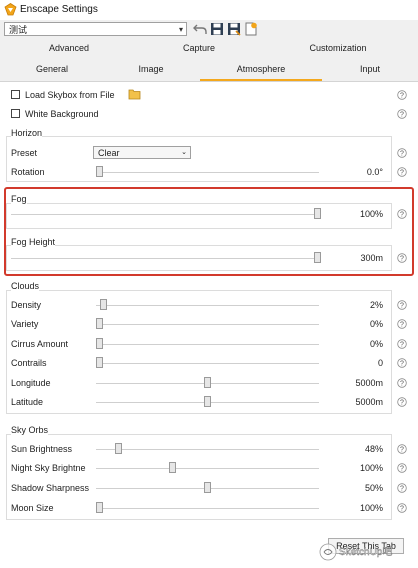  Describe the element at coordinates (62, 114) in the screenshot. I see `white-background-label: White Background` at that location.